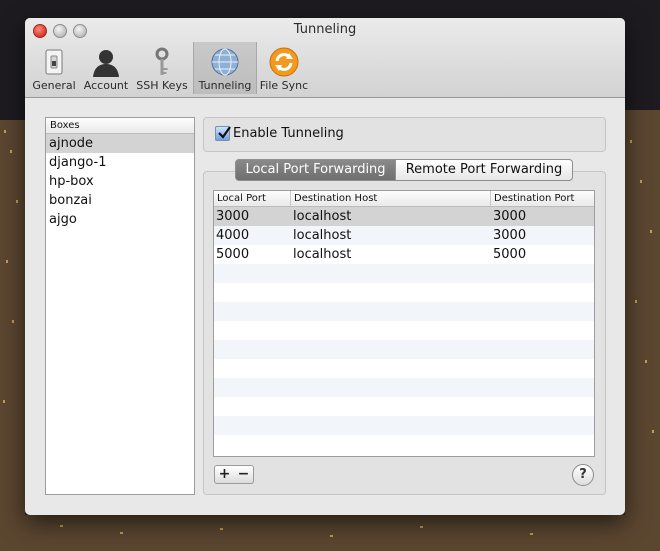 This screenshot has width=660, height=551. Describe the element at coordinates (54, 62) in the screenshot. I see `switch-icon` at that location.